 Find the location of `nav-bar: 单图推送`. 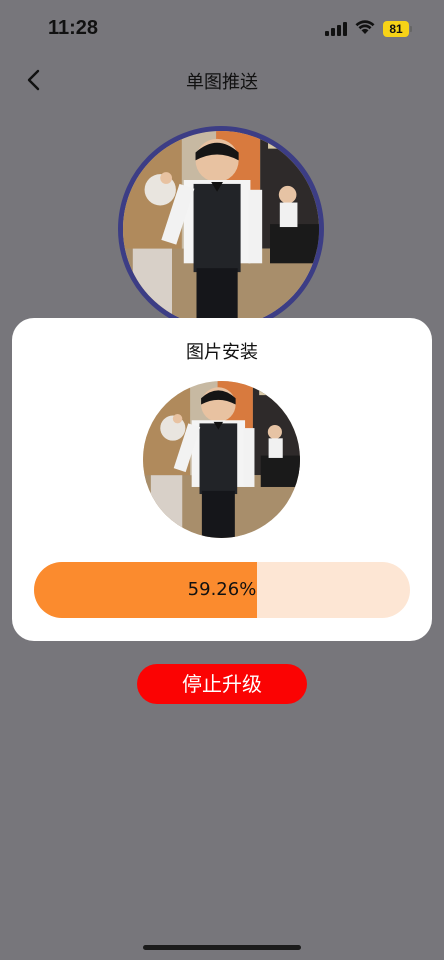

nav-bar: 单图推送 is located at coordinates (222, 80).